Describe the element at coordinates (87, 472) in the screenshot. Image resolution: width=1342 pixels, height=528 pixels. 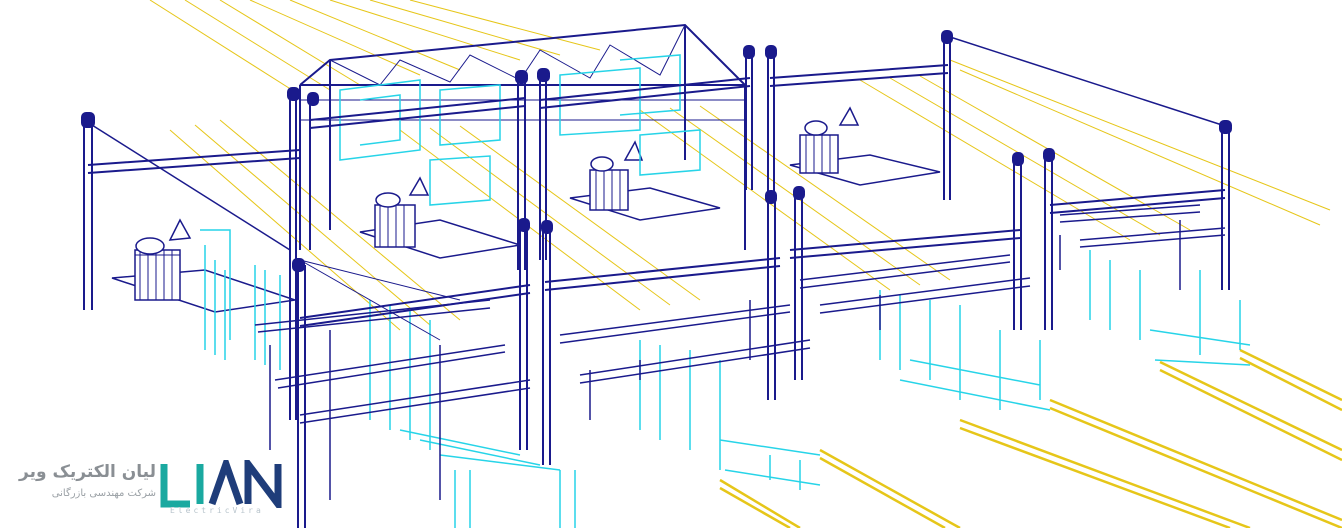
I see `company-name-fa: لیان الکتریک ویر` at that location.